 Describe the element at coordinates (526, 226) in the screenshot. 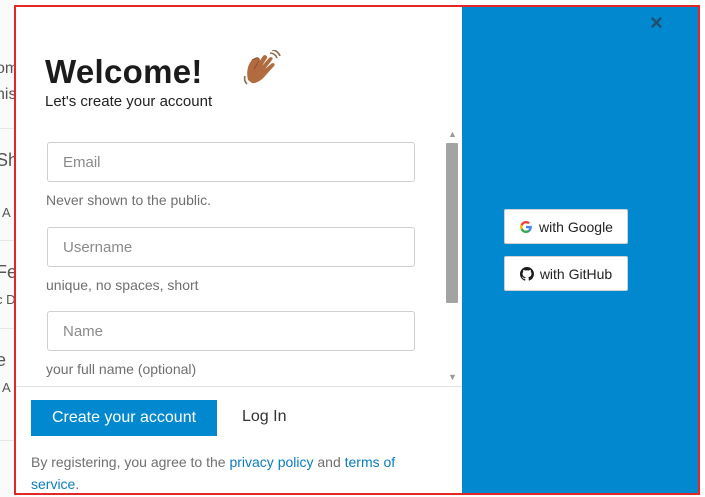

I see `google-icon` at that location.